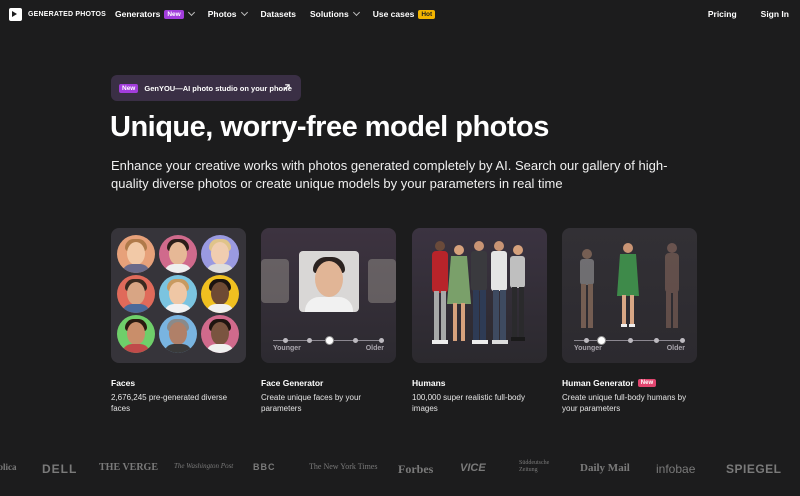 The height and width of the screenshot is (496, 800). What do you see at coordinates (754, 469) in the screenshot?
I see `press-logo: SPIEGEL` at bounding box center [754, 469].